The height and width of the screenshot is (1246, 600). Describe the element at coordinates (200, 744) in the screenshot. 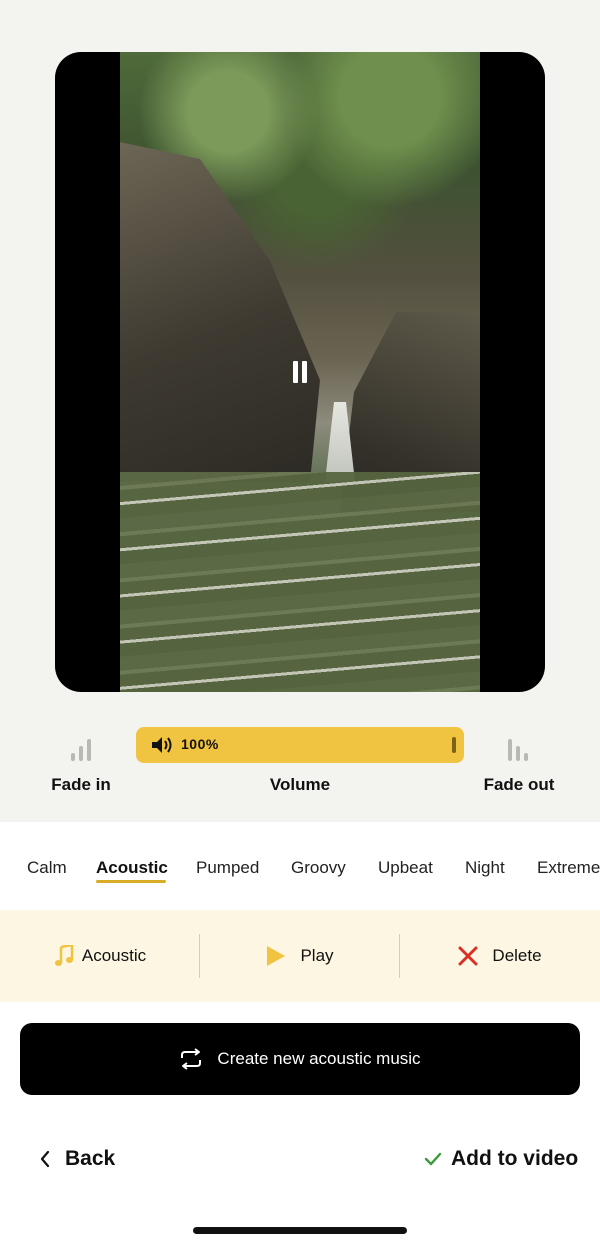

I see `volume-value: 100%` at that location.